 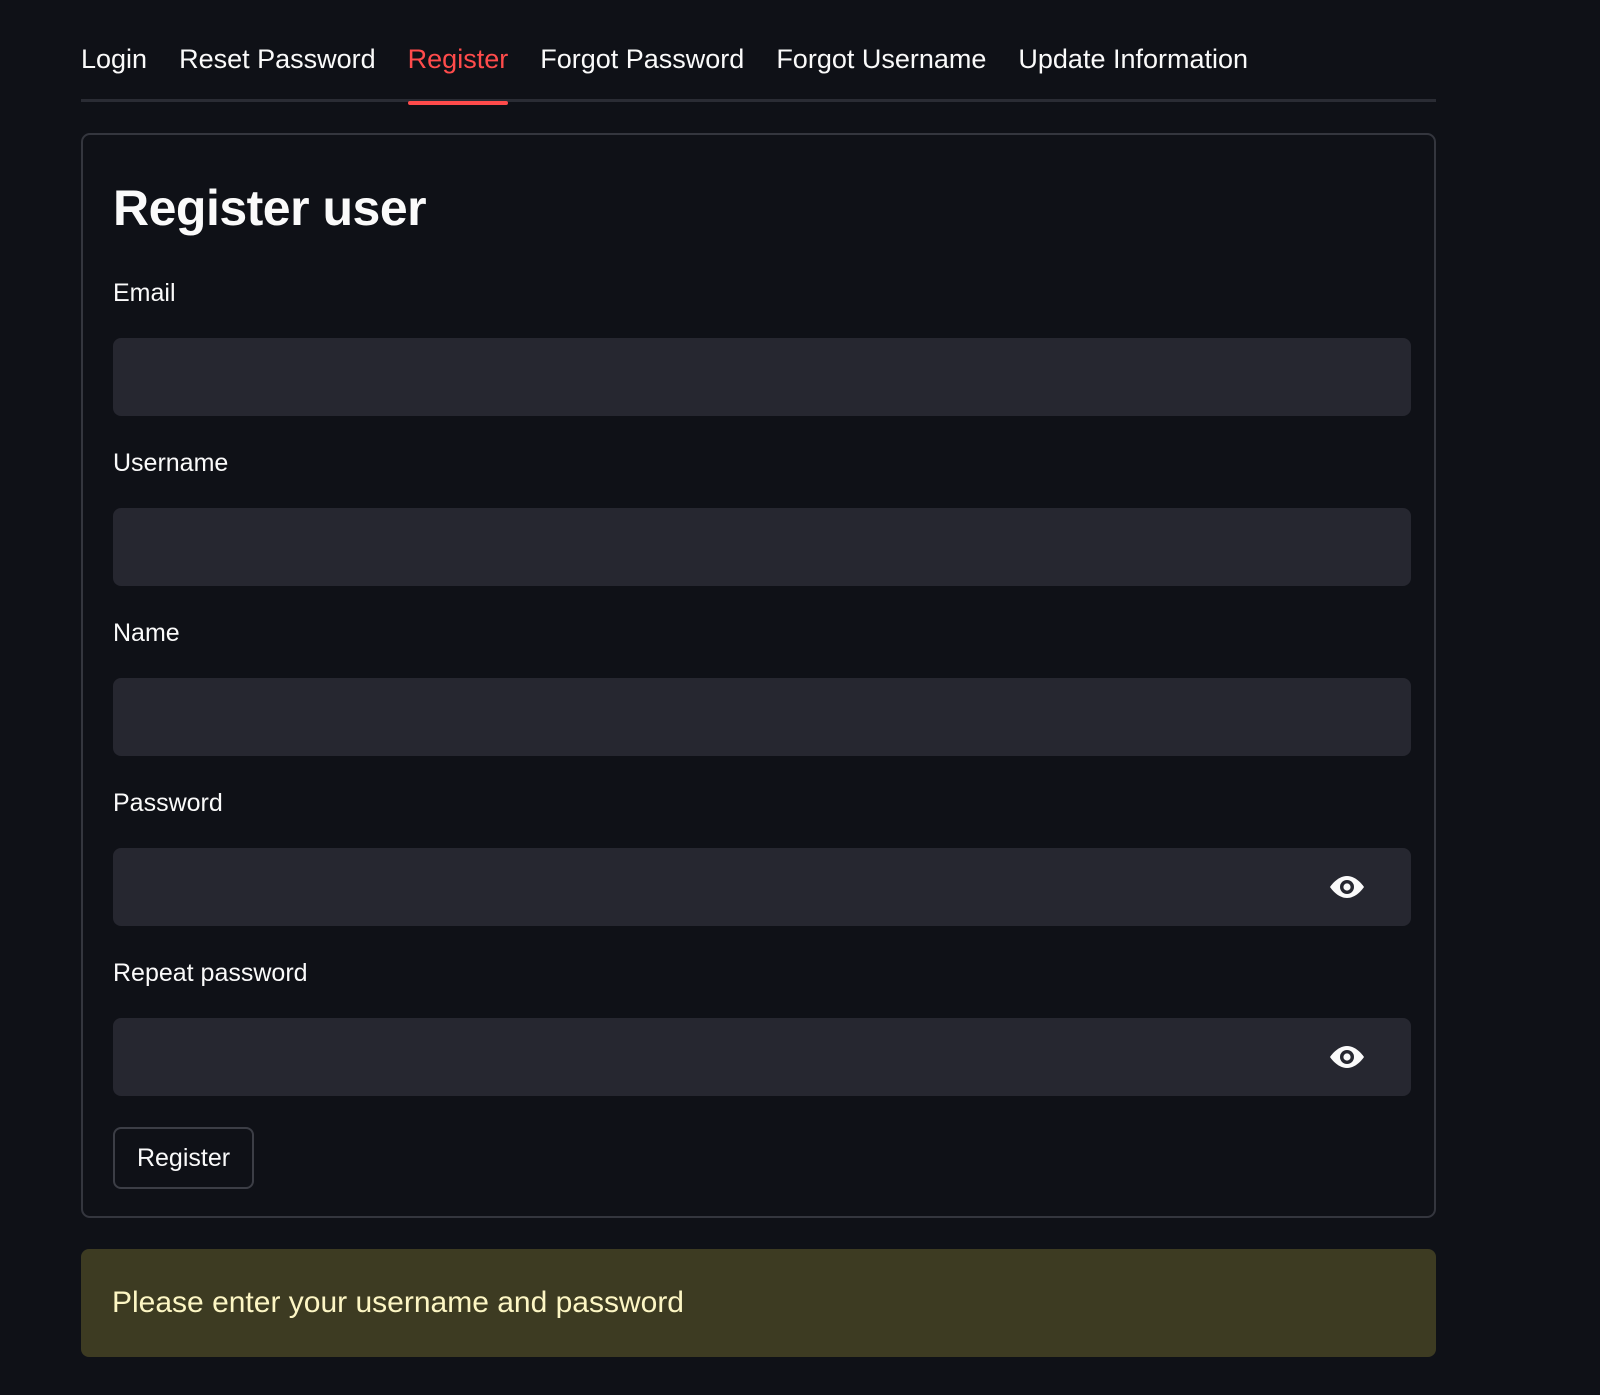 What do you see at coordinates (762, 887) in the screenshot?
I see `password-field` at bounding box center [762, 887].